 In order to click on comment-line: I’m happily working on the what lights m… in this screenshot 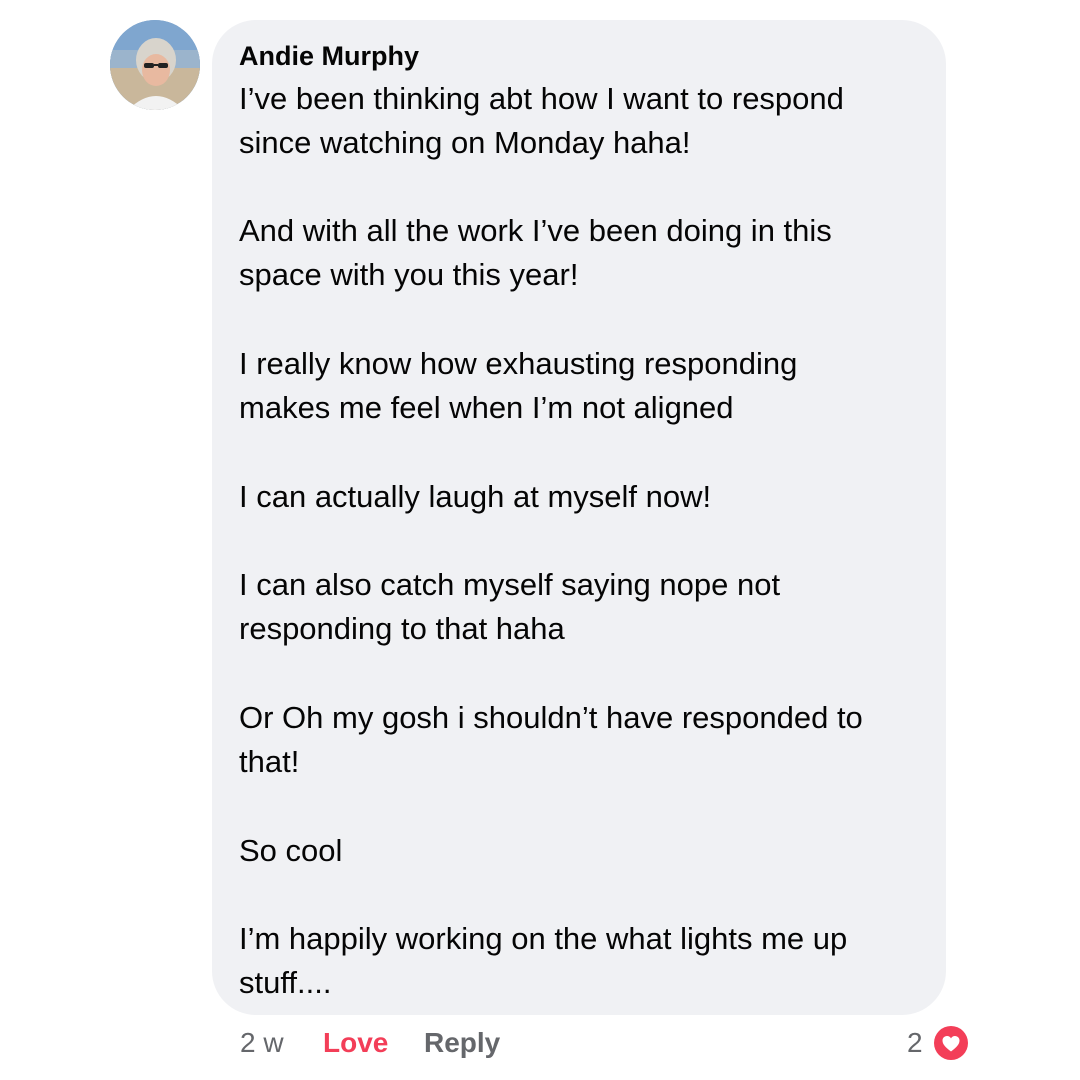, I will do `click(543, 938)`.